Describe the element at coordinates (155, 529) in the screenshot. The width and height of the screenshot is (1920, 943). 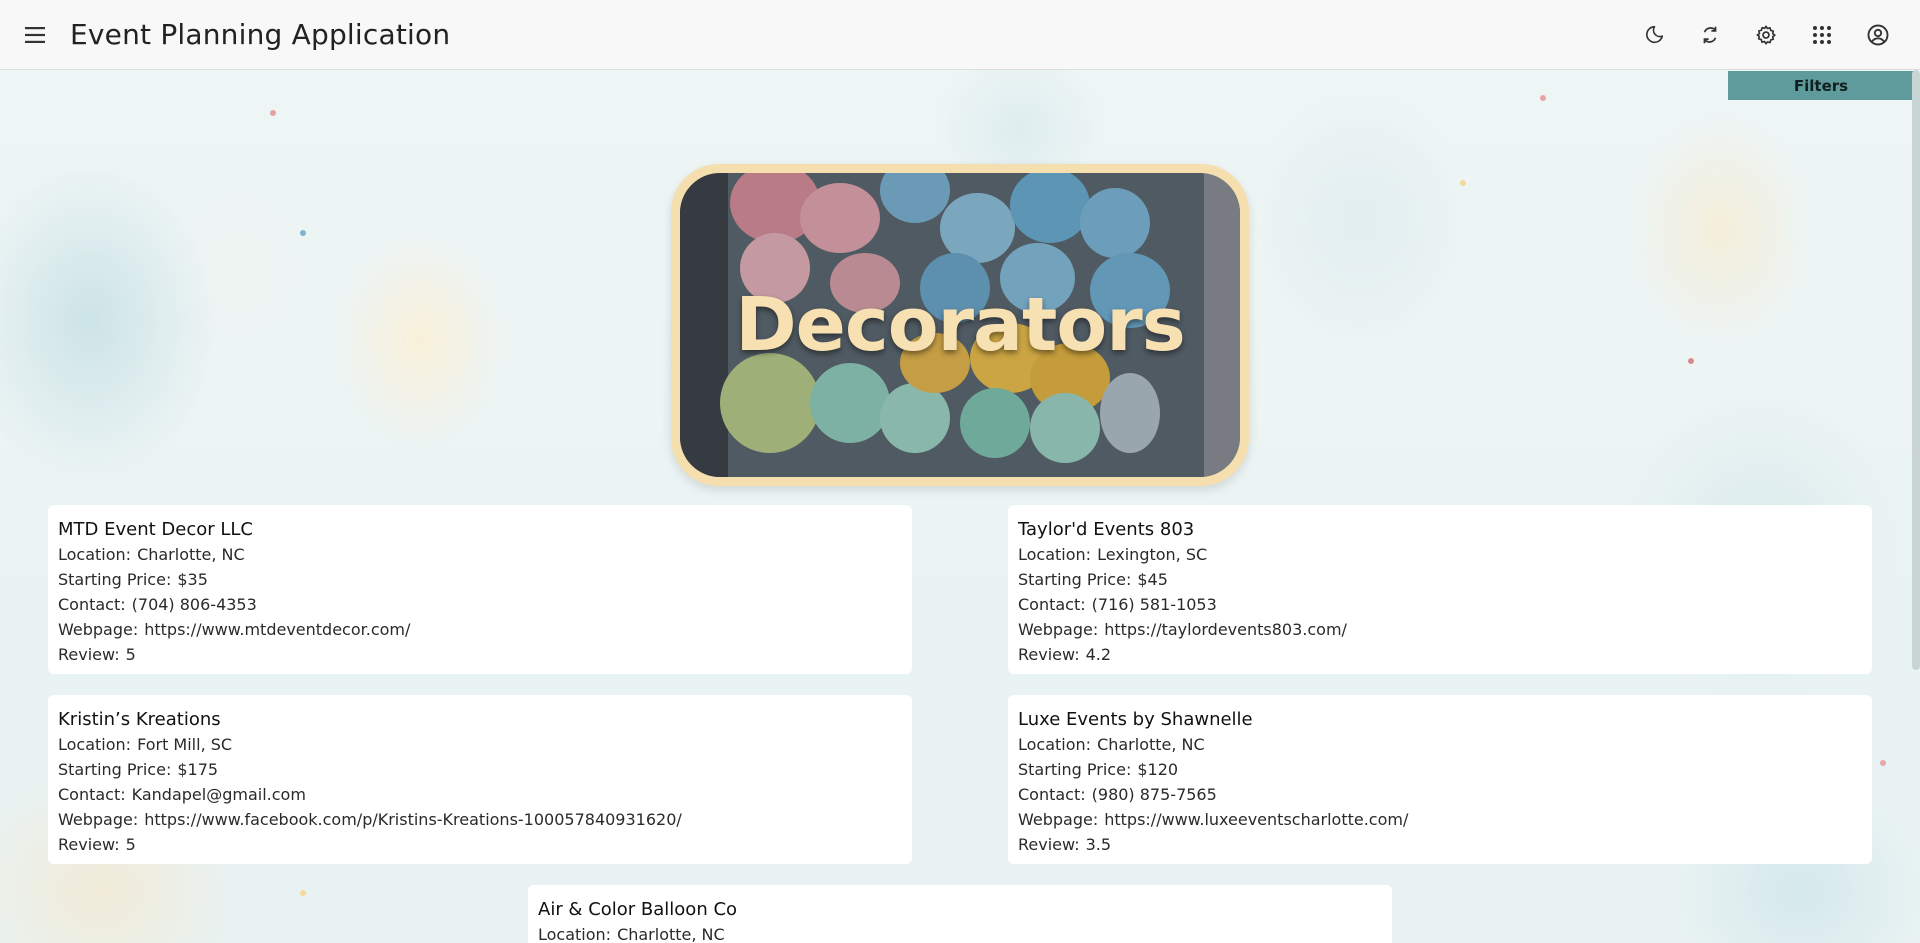
I see `vendor-name: MTD Event Decor LLC` at that location.